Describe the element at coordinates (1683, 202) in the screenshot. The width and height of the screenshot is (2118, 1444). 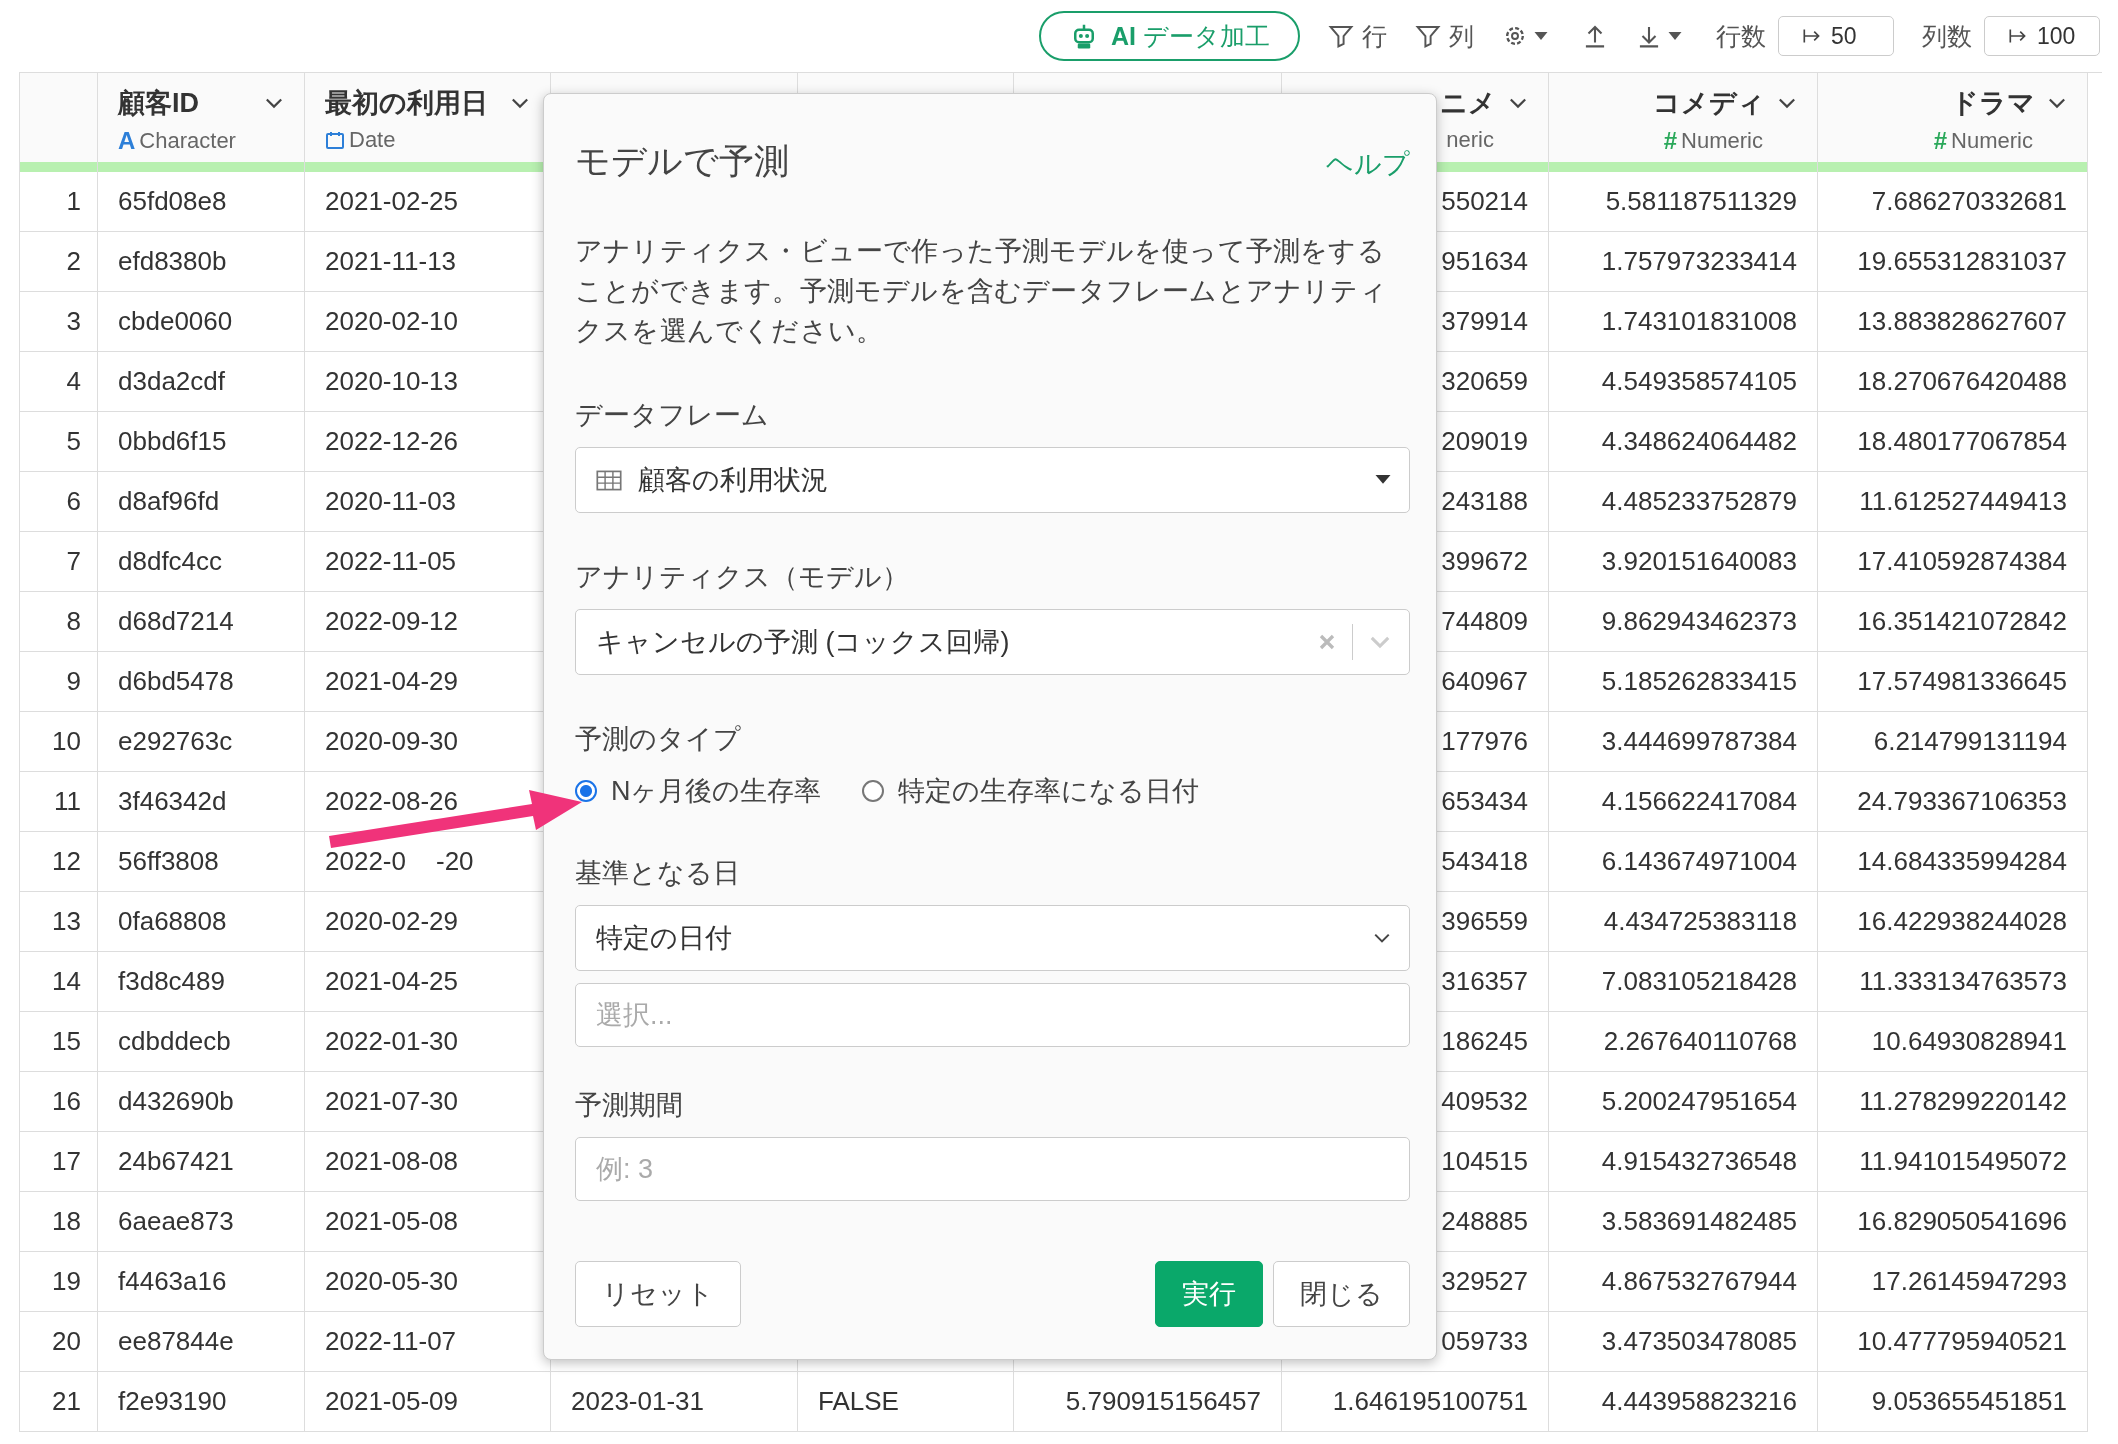
I see `table-cell: 5.581187511329` at that location.